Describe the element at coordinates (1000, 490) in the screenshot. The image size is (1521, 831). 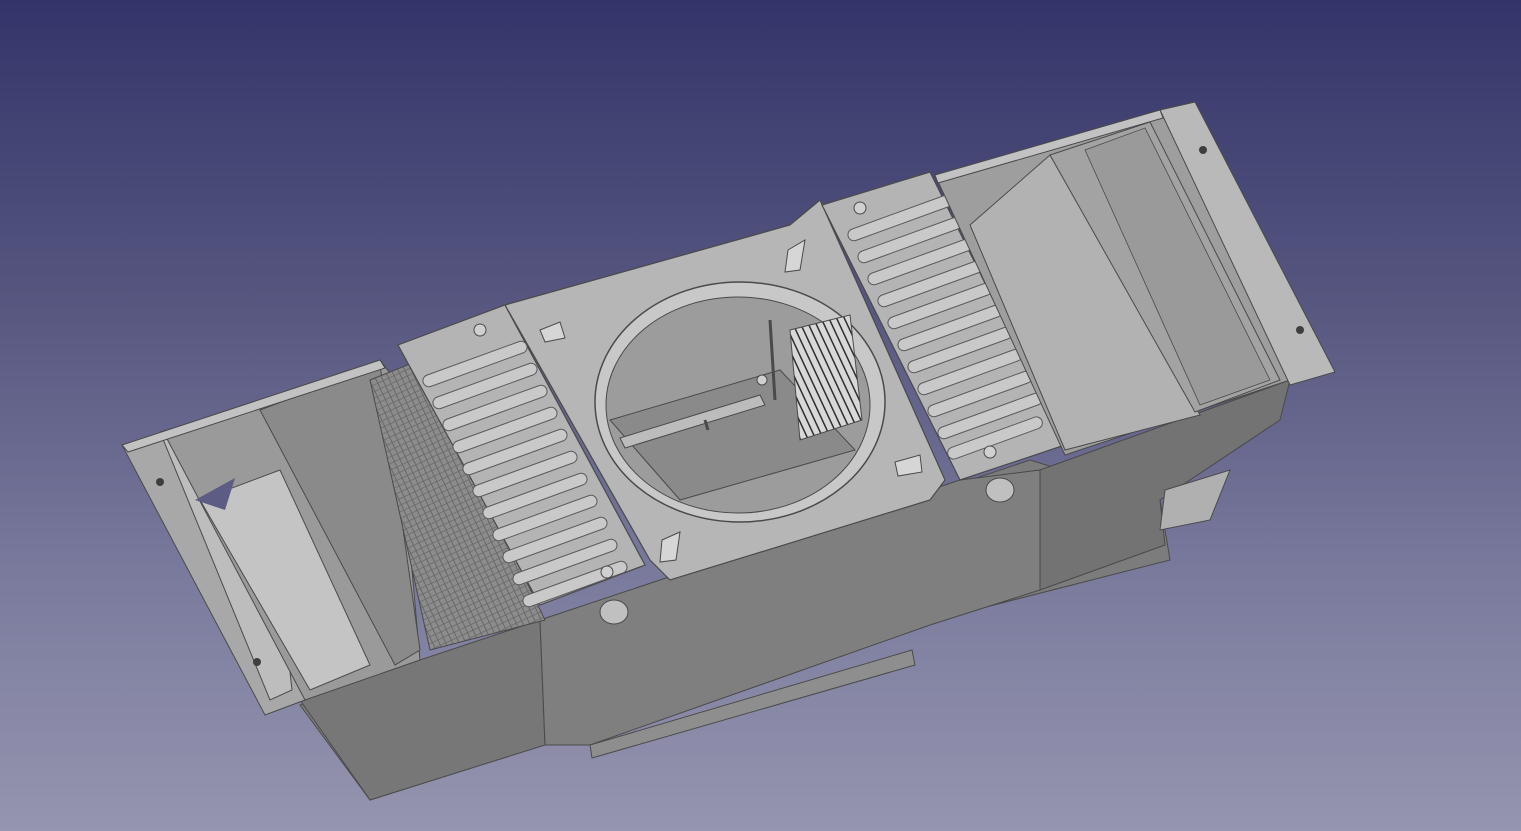
I see `right-standoff` at that location.